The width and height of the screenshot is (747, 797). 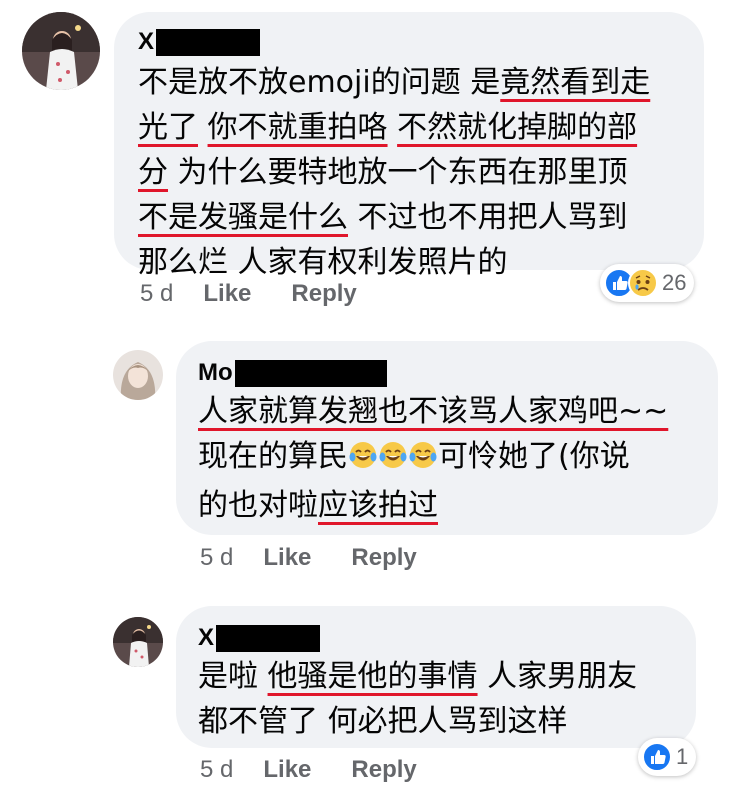 I want to click on like-icon, so click(x=657, y=757).